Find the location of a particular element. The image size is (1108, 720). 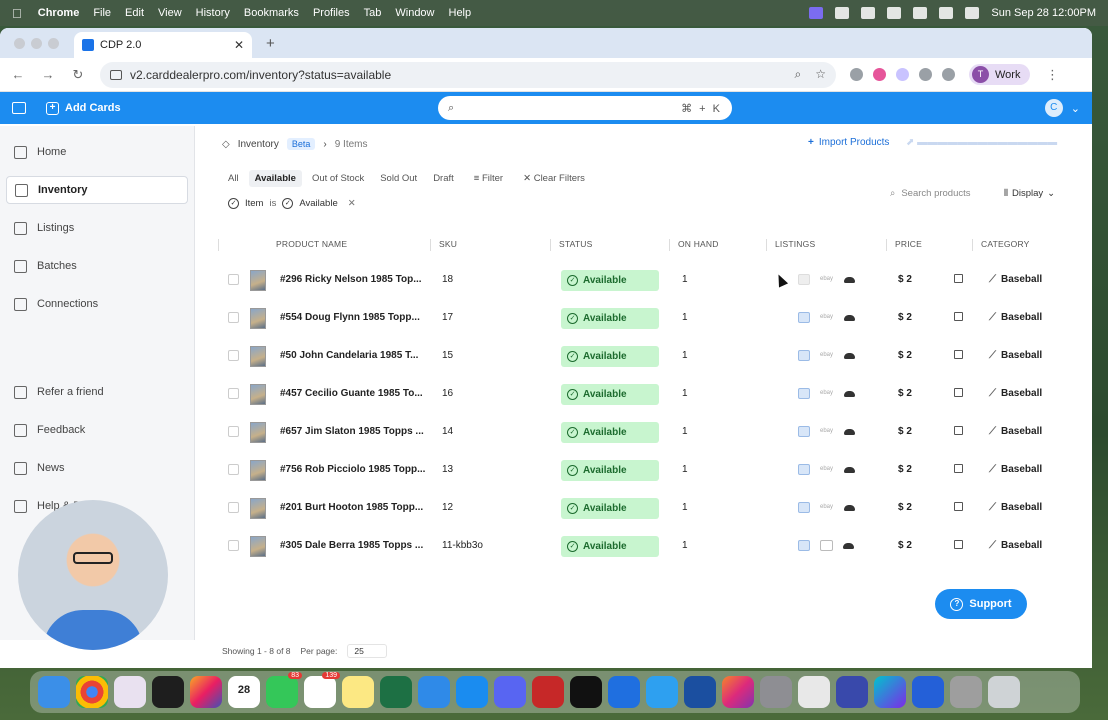

menu-help: Help is located at coordinates (460, 13).